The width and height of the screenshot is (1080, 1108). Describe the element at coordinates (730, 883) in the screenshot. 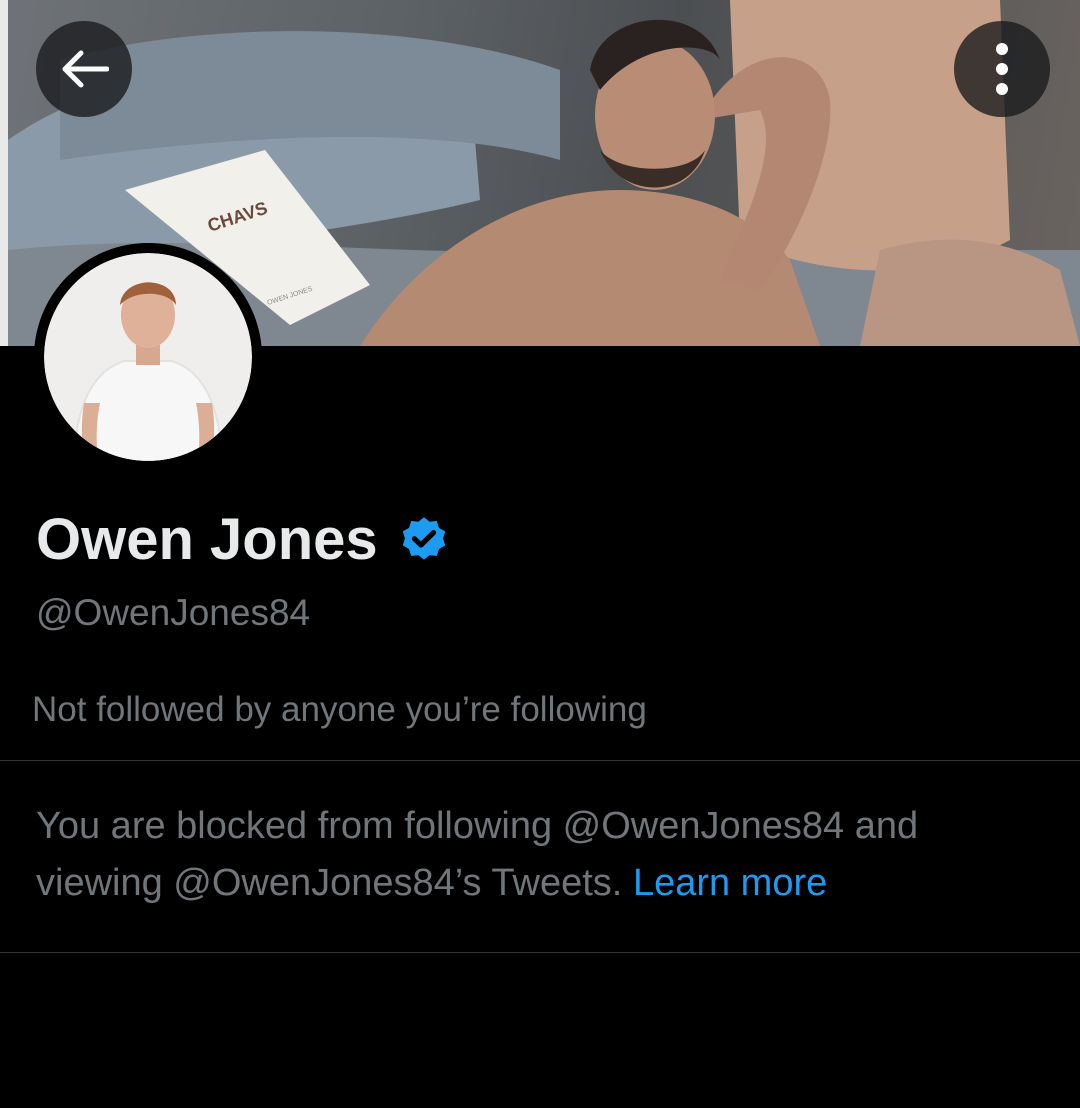

I see `learn-more-link: Learn more` at that location.